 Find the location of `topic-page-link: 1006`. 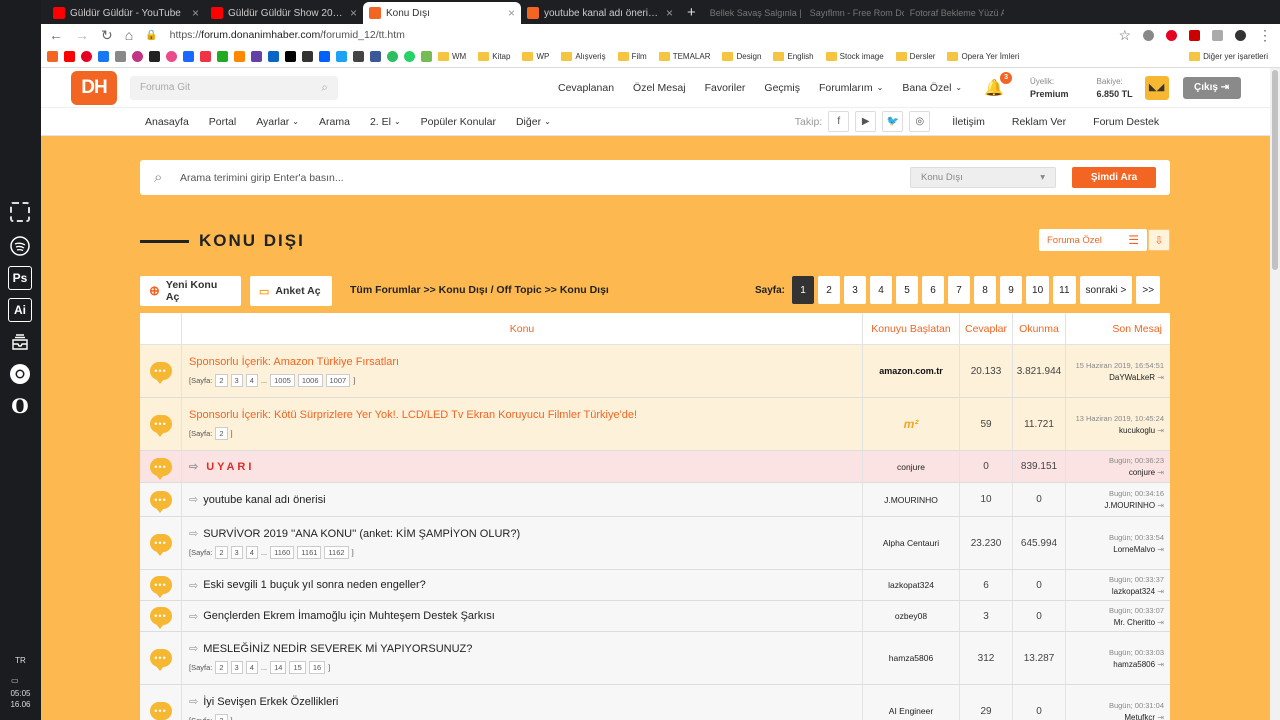

topic-page-link: 1006 is located at coordinates (310, 380).